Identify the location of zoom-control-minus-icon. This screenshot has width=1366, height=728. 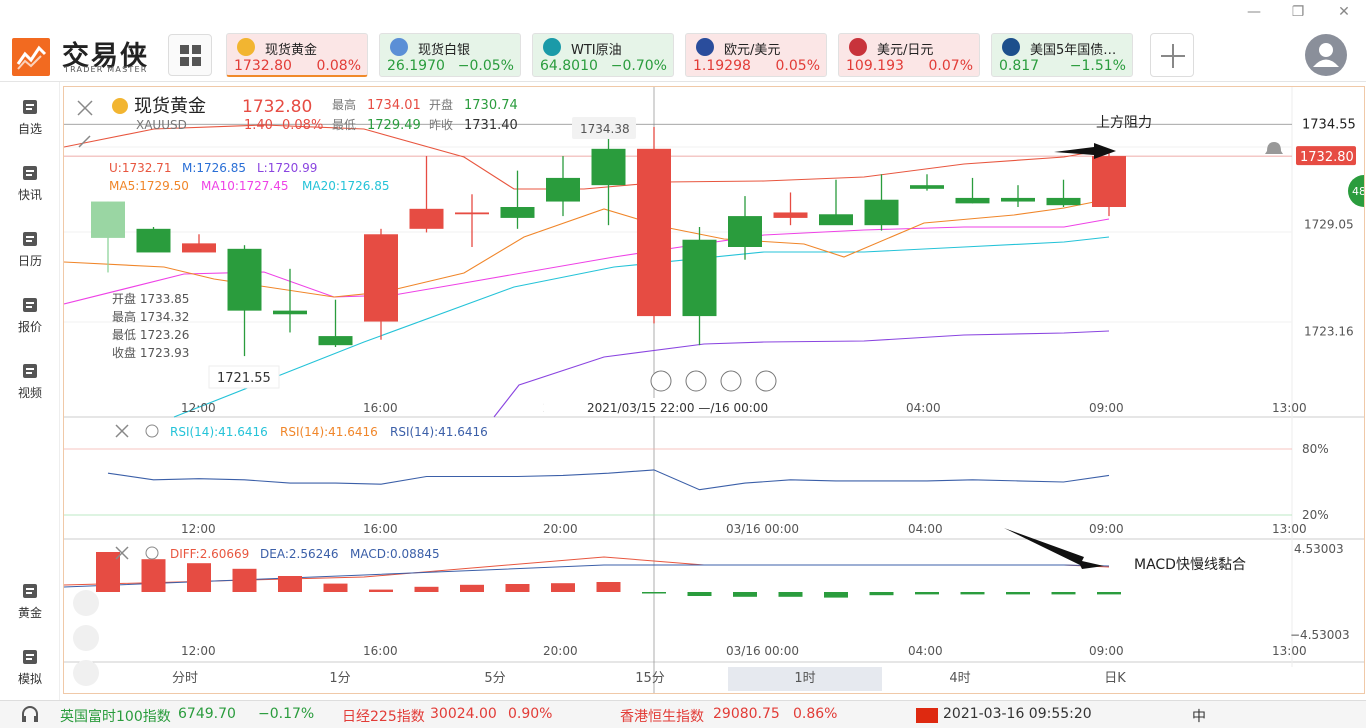
(661, 381).